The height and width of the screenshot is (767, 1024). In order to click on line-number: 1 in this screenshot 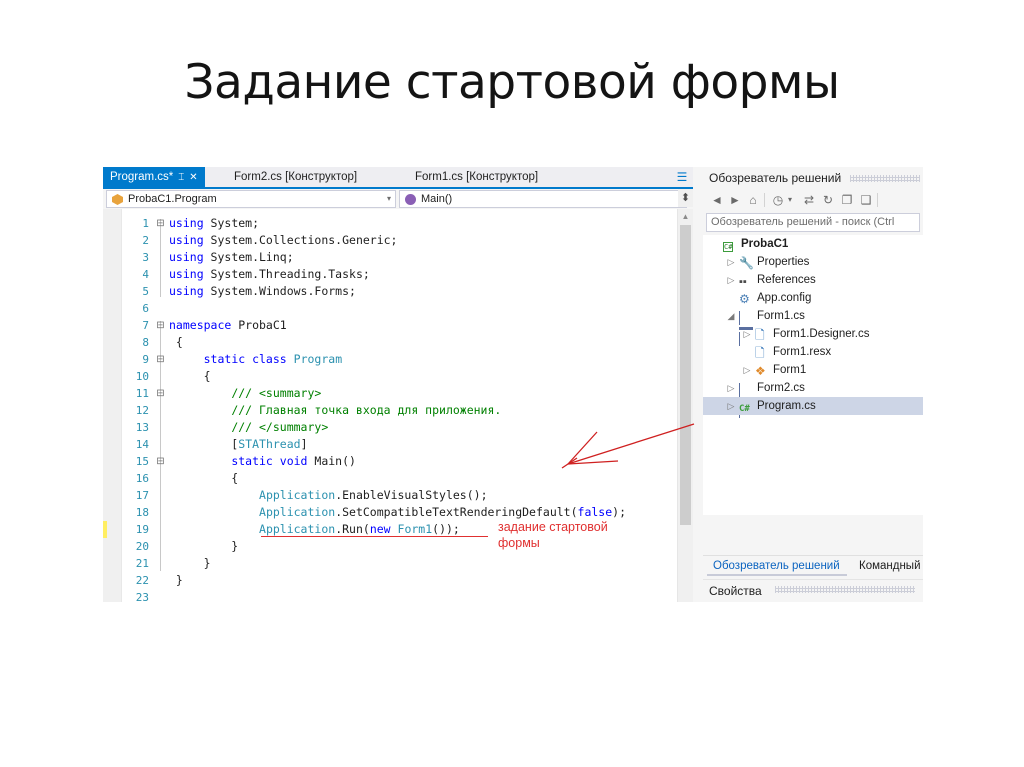, I will do `click(145, 223)`.